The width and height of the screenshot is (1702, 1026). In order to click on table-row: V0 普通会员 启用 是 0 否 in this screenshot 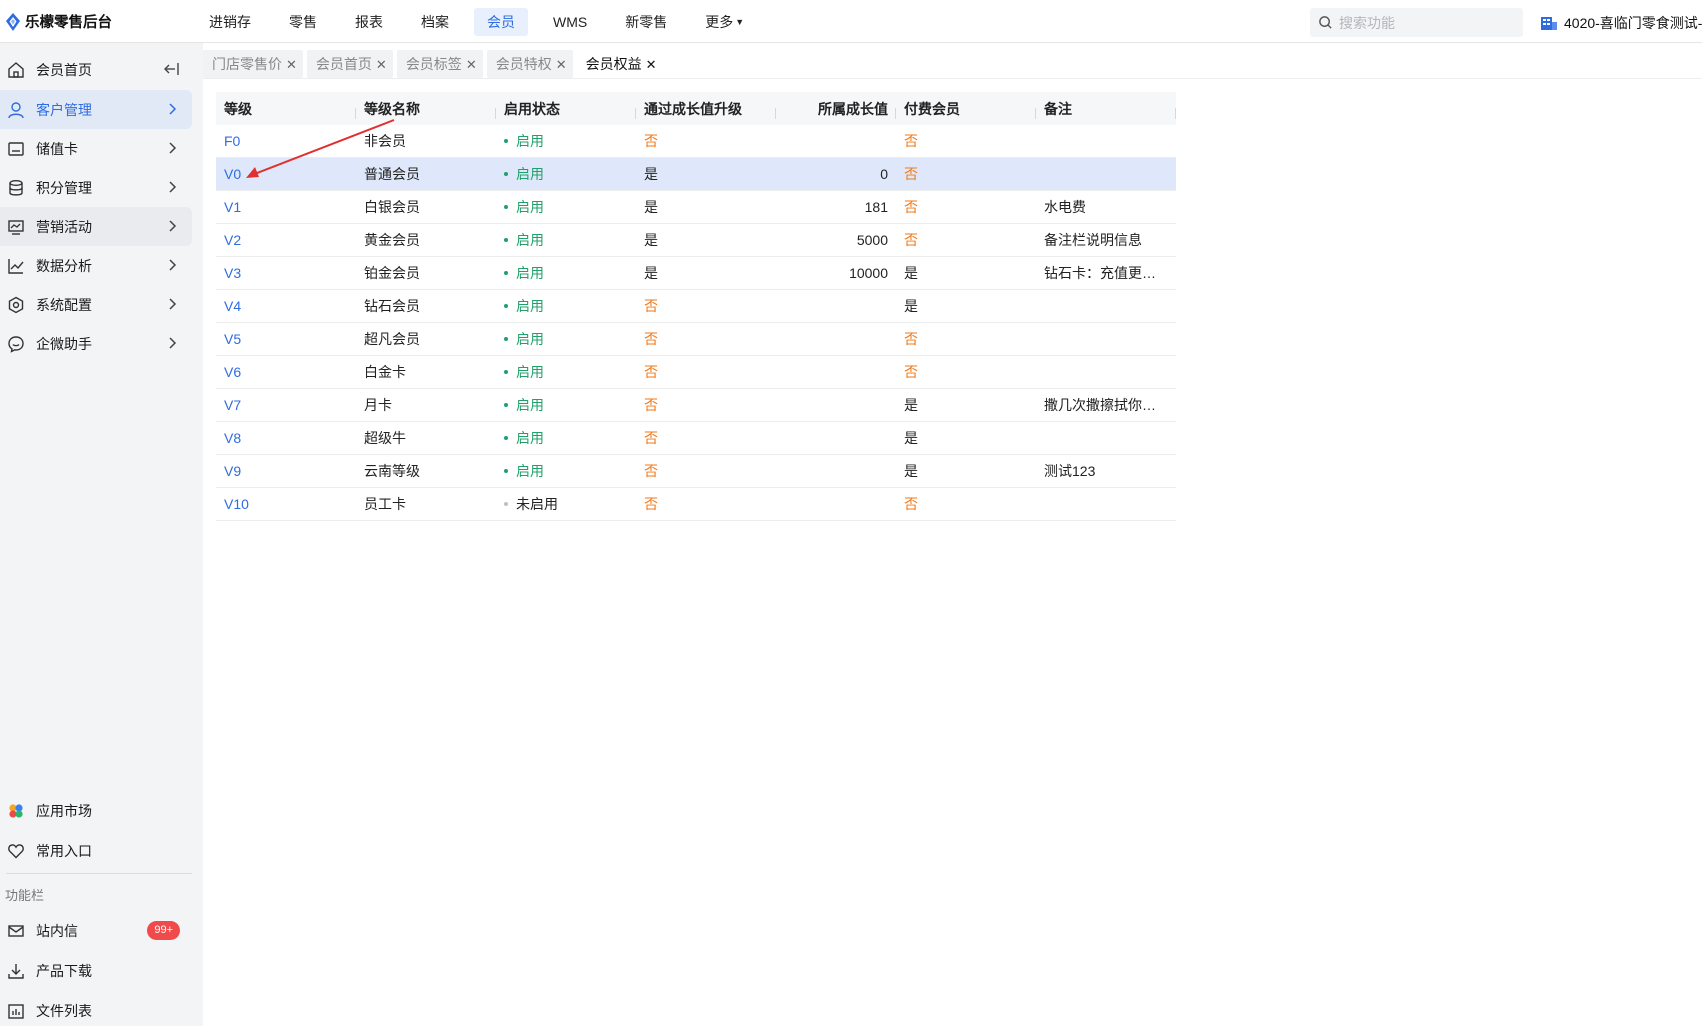, I will do `click(696, 174)`.